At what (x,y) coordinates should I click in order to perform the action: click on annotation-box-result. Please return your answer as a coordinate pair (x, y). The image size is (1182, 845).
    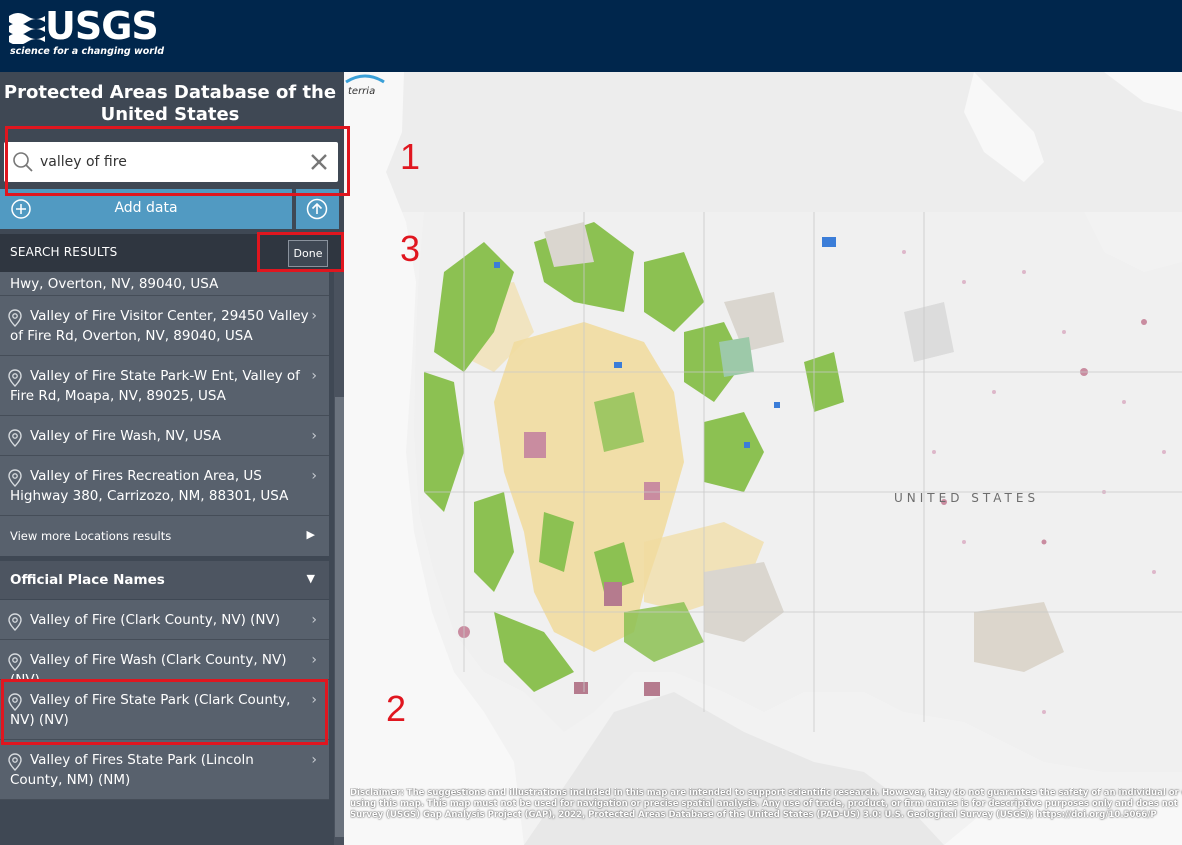
    Looking at the image, I should click on (164, 712).